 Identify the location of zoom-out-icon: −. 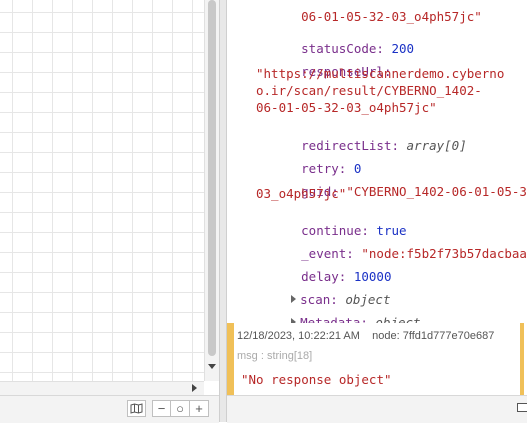
(161, 408).